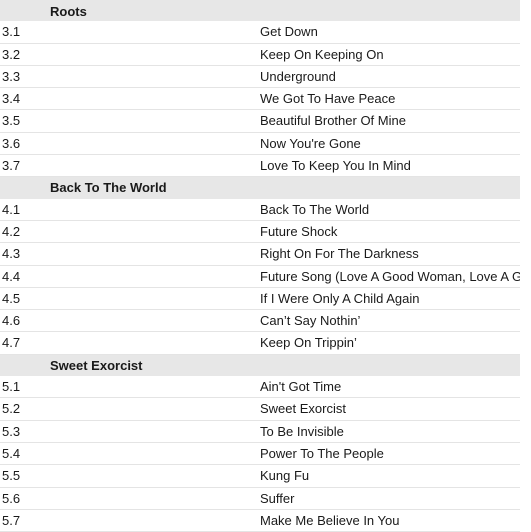 The height and width of the screenshot is (532, 531). I want to click on section-heading: Back To The World, so click(260, 187).